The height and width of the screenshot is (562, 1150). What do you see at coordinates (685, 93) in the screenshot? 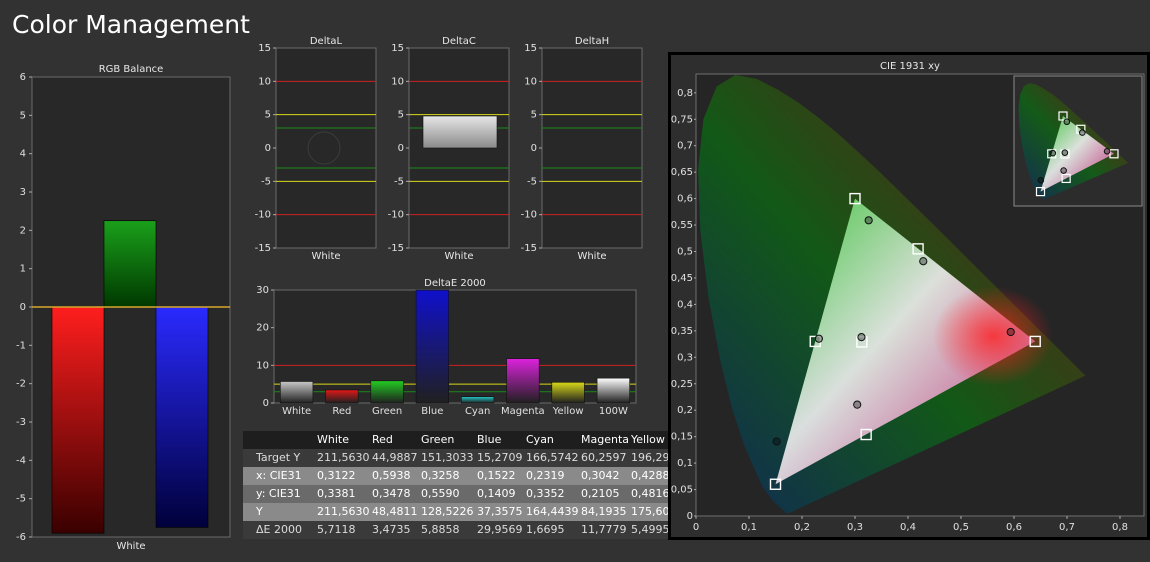
I see `y-tick-label: 0,8` at bounding box center [685, 93].